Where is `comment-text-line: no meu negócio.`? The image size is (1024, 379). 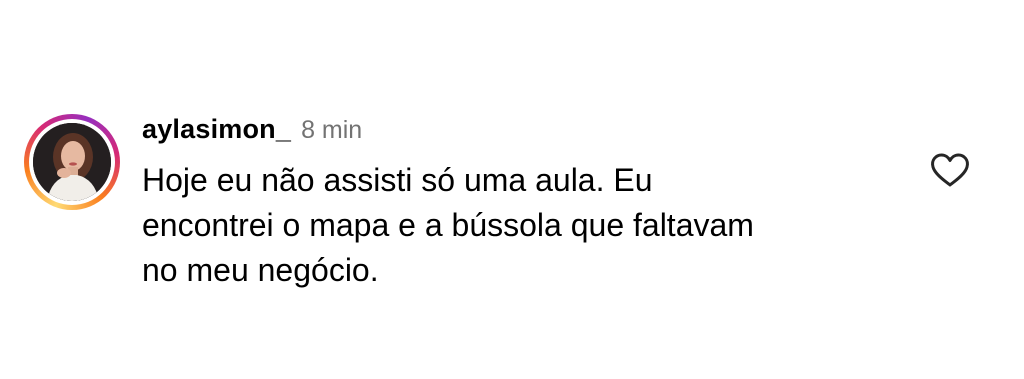
comment-text-line: no meu negócio. is located at coordinates (260, 270).